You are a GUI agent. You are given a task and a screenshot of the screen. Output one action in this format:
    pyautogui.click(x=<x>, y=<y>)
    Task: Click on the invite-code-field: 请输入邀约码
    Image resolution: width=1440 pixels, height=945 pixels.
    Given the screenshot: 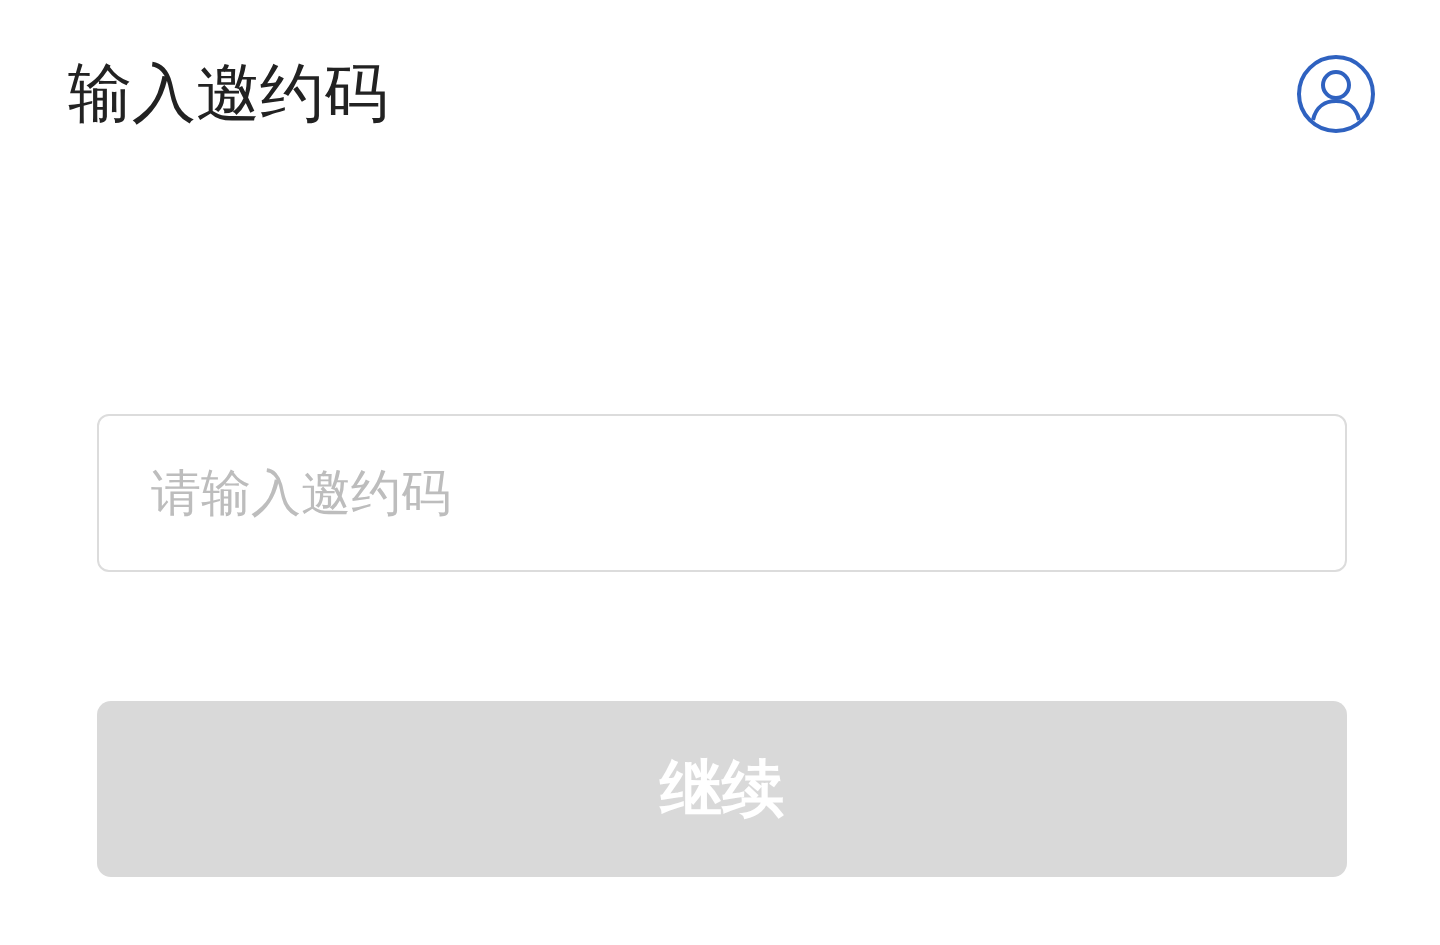 What is the action you would take?
    pyautogui.click(x=722, y=493)
    